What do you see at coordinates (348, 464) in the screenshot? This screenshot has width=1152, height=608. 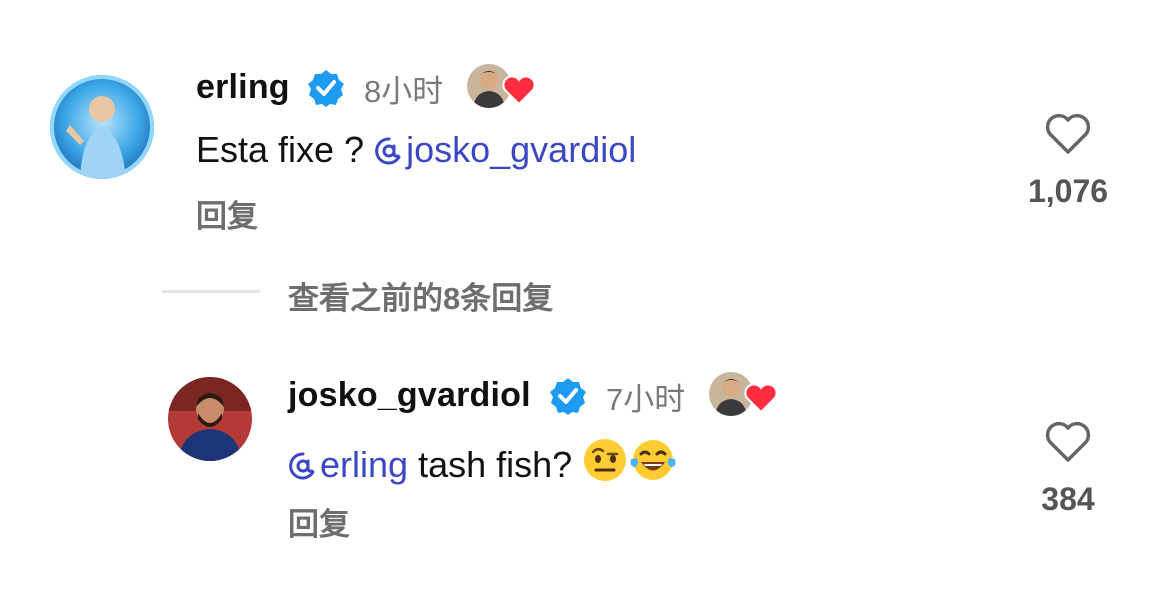 I see `mention-link: erling` at bounding box center [348, 464].